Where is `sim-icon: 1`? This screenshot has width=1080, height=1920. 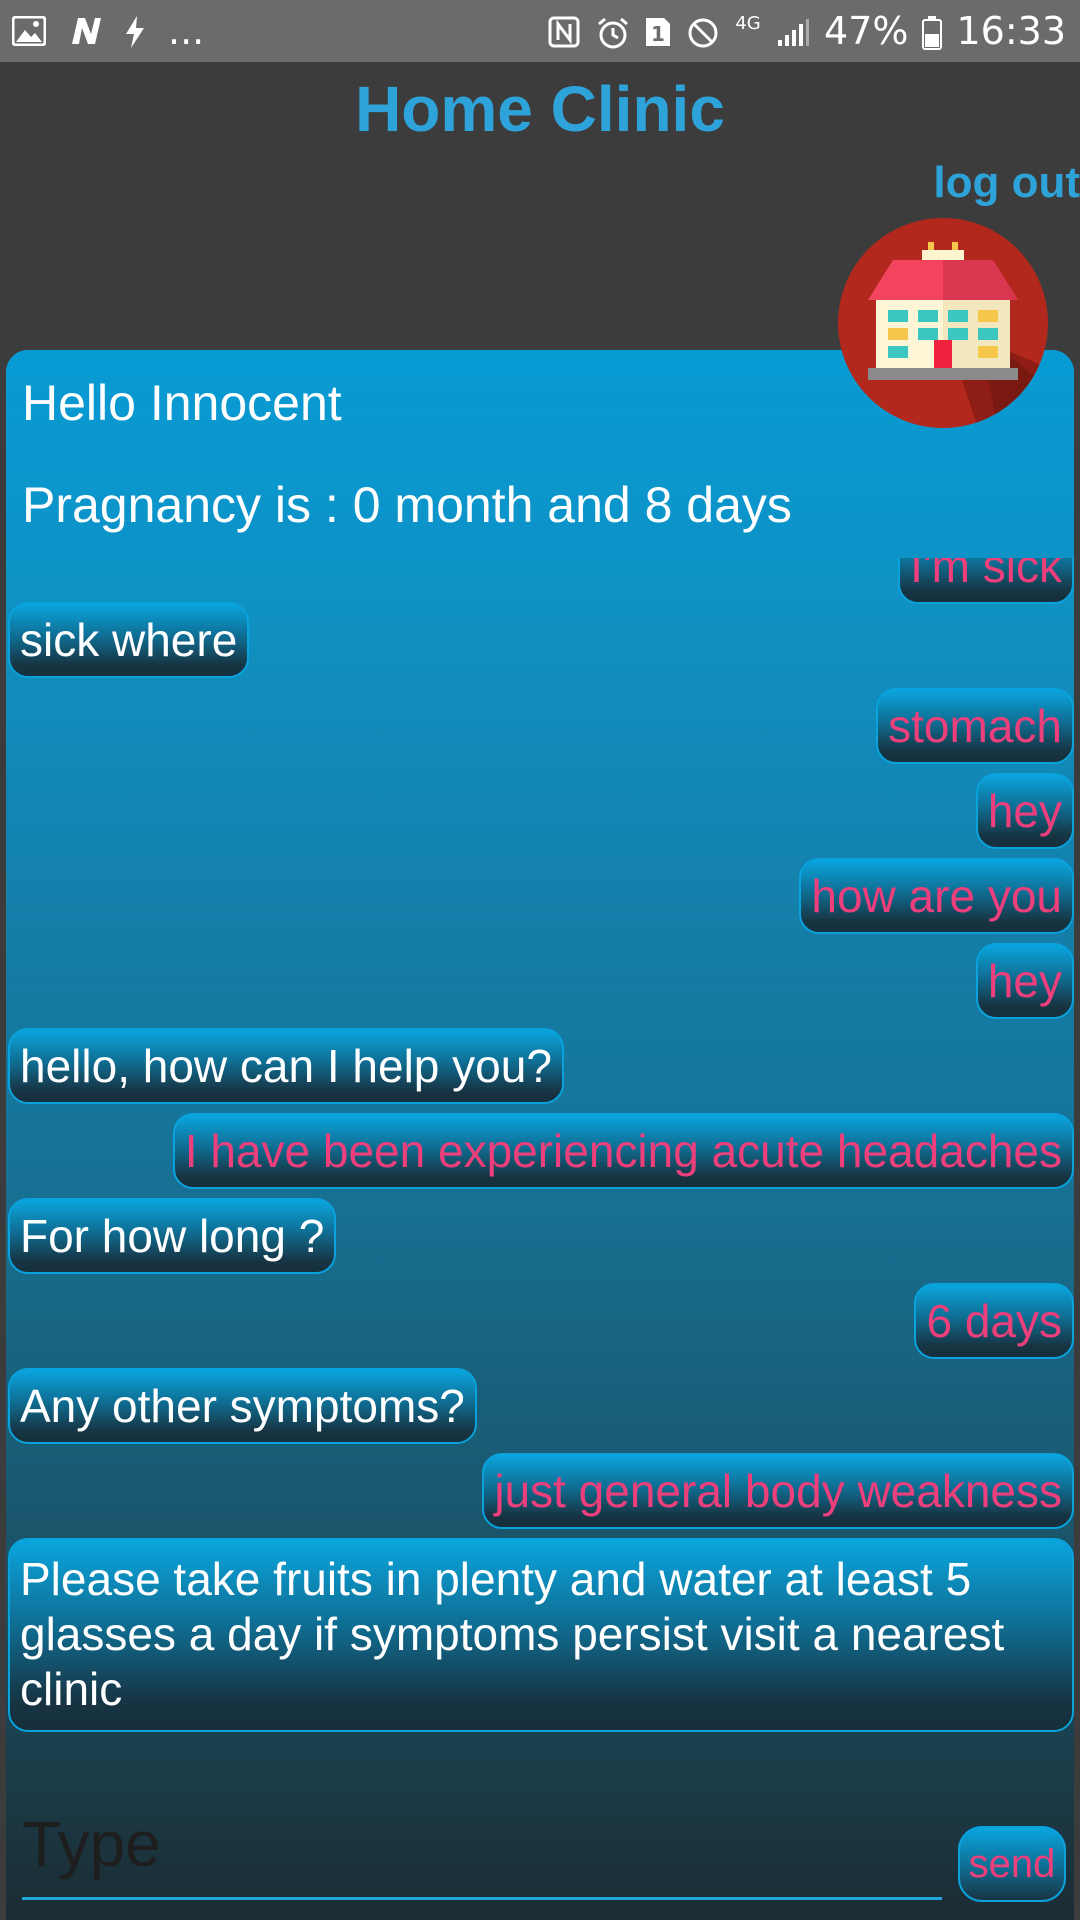
sim-icon: 1 is located at coordinates (658, 31).